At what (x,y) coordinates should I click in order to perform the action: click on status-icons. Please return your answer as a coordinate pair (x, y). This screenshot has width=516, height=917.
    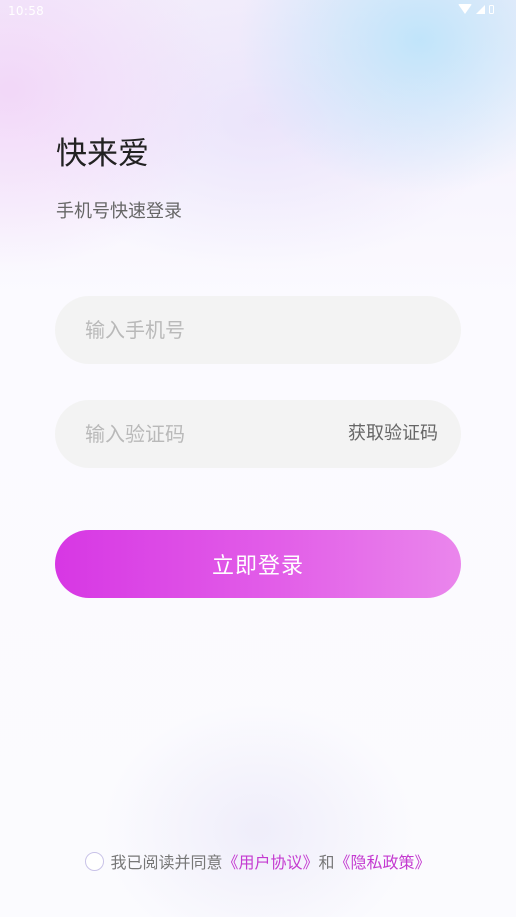
    Looking at the image, I should click on (476, 9).